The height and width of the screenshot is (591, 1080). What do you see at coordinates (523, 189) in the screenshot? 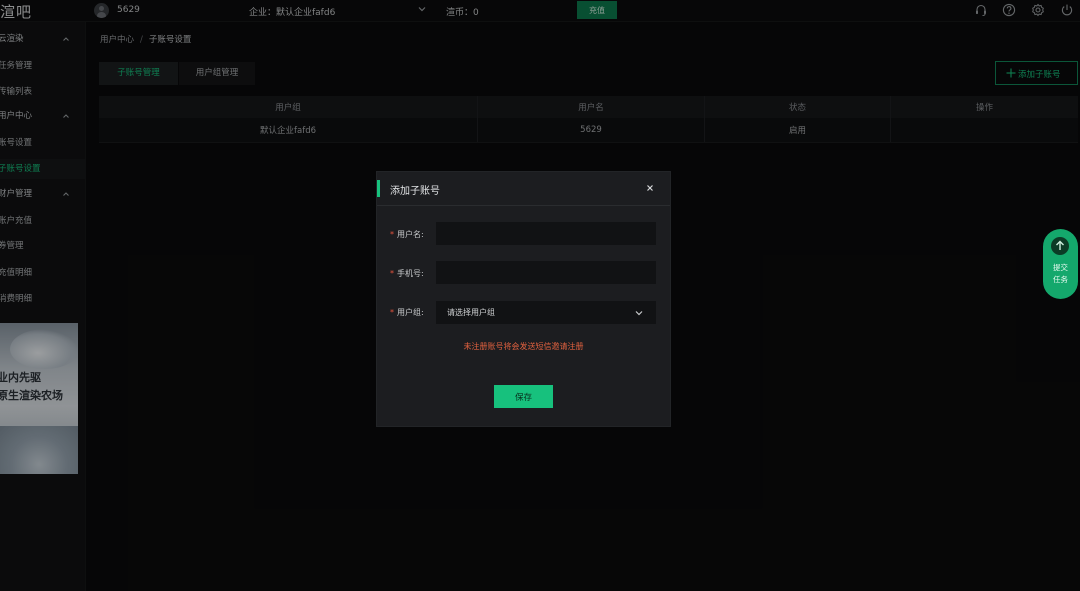
I see `modal-header: 添加子账号` at bounding box center [523, 189].